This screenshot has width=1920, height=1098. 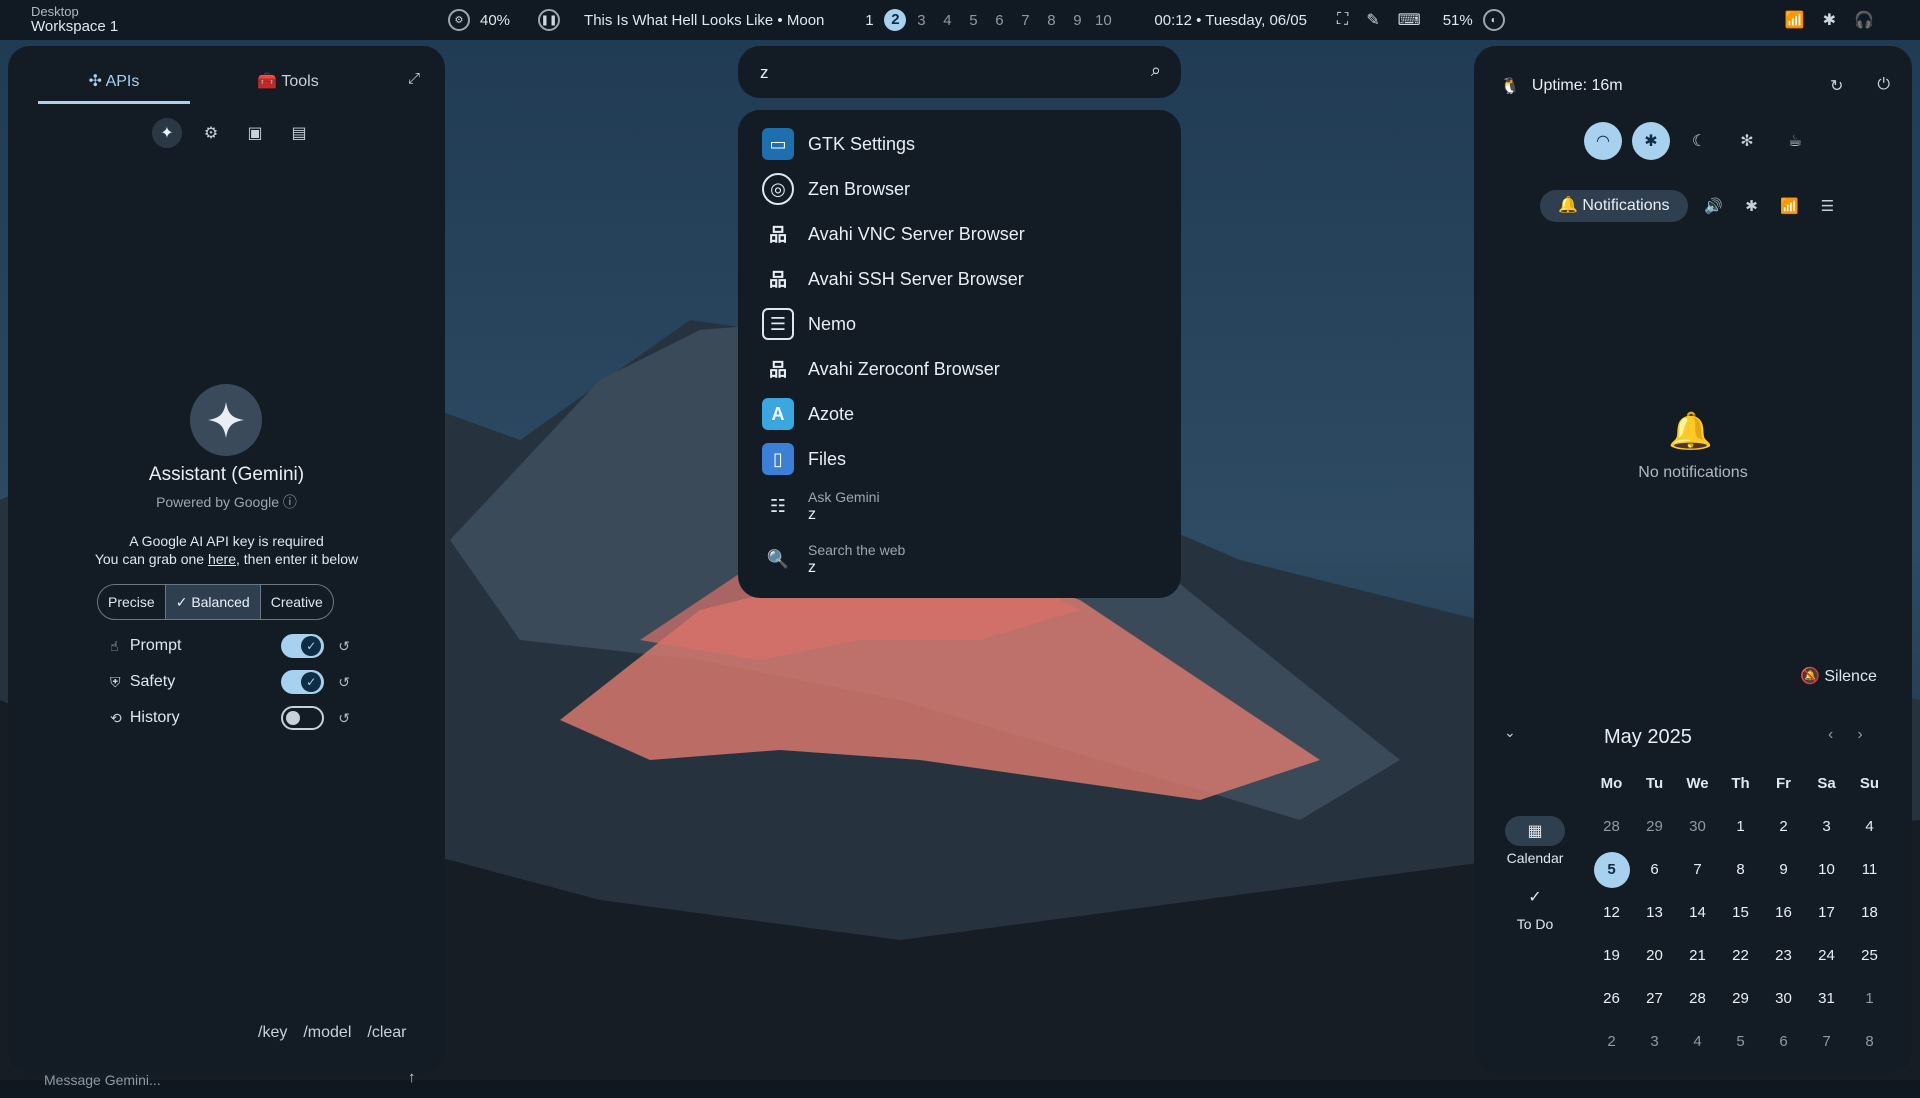 What do you see at coordinates (1795, 20) in the screenshot?
I see `wifi-icon: 📶` at bounding box center [1795, 20].